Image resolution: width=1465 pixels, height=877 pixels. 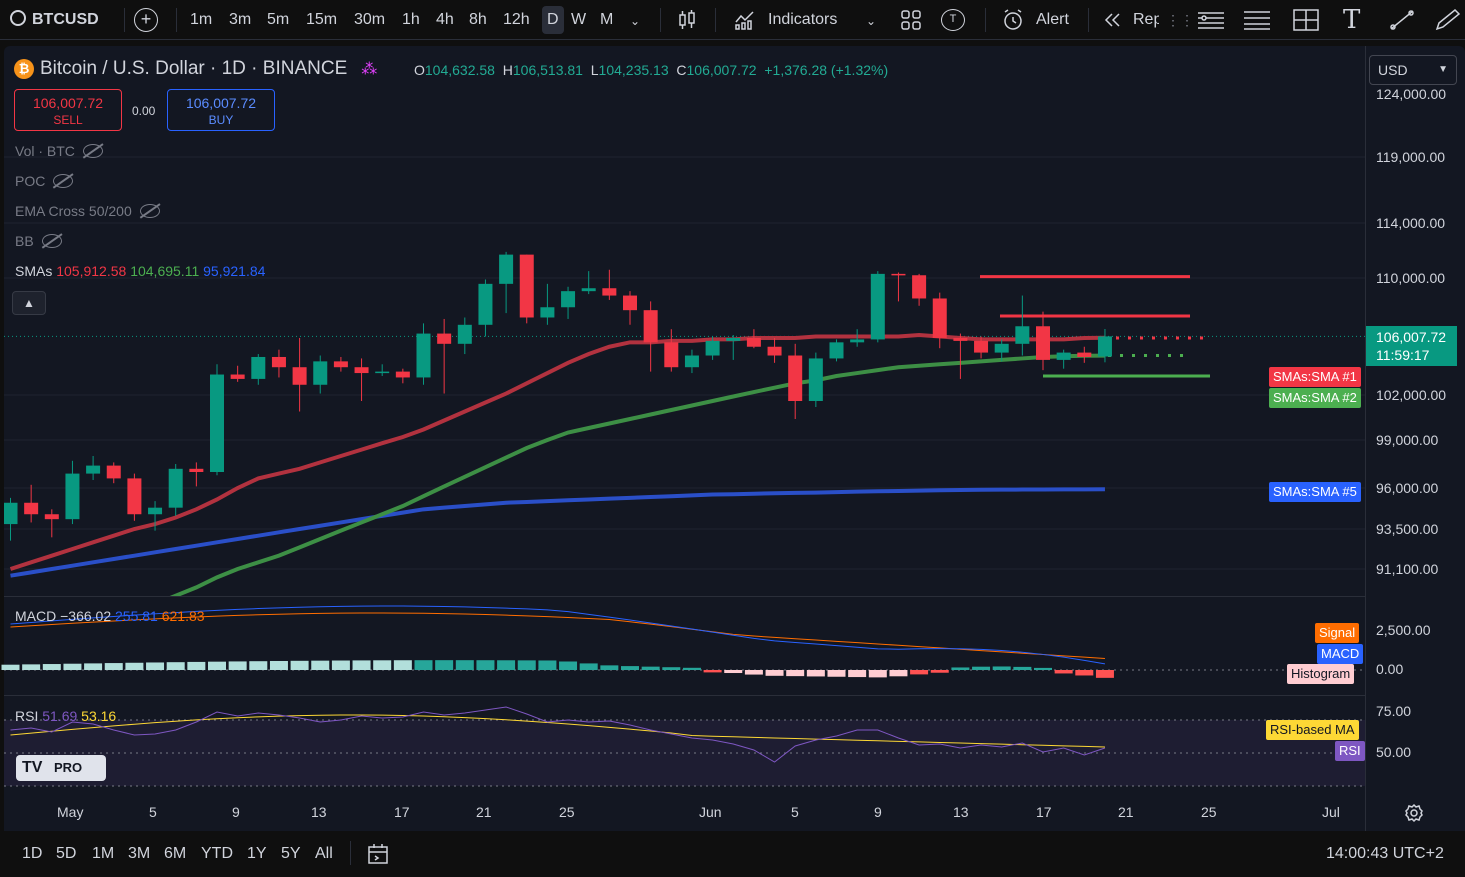 I want to click on indicator-bb: BB, so click(x=38, y=241).